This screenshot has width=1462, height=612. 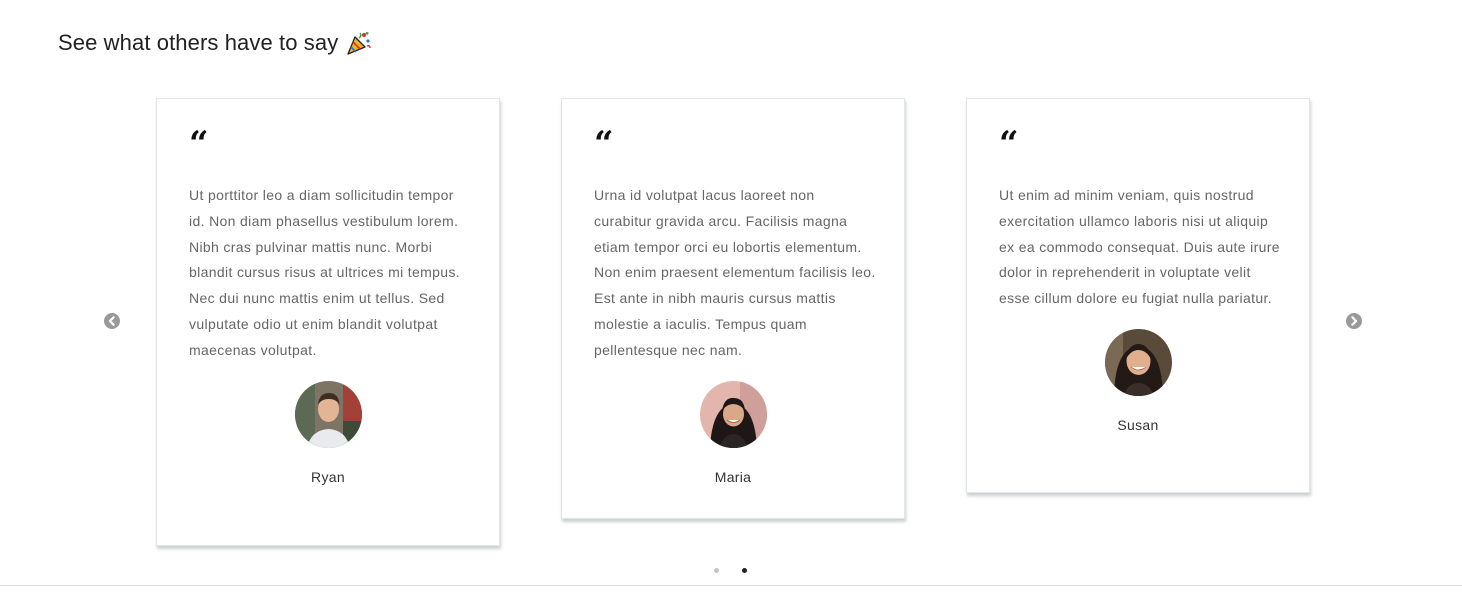 I want to click on carousel-prev-button, so click(x=112, y=321).